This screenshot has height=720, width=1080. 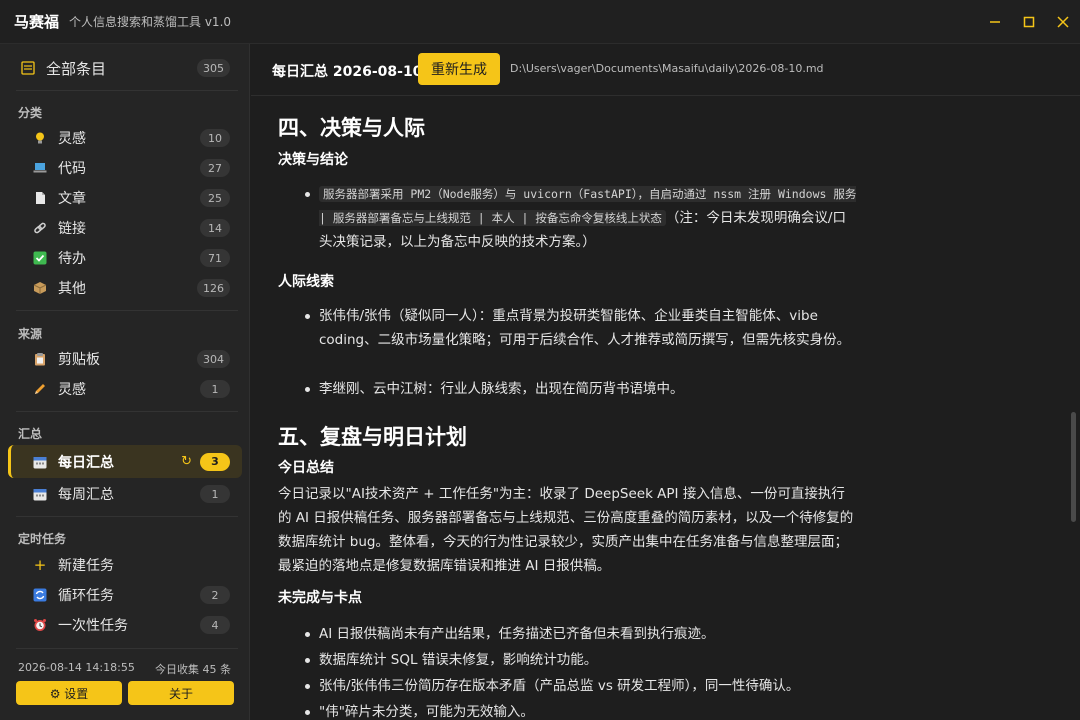 I want to click on sidebar-item-label: 每日汇总, so click(x=86, y=462).